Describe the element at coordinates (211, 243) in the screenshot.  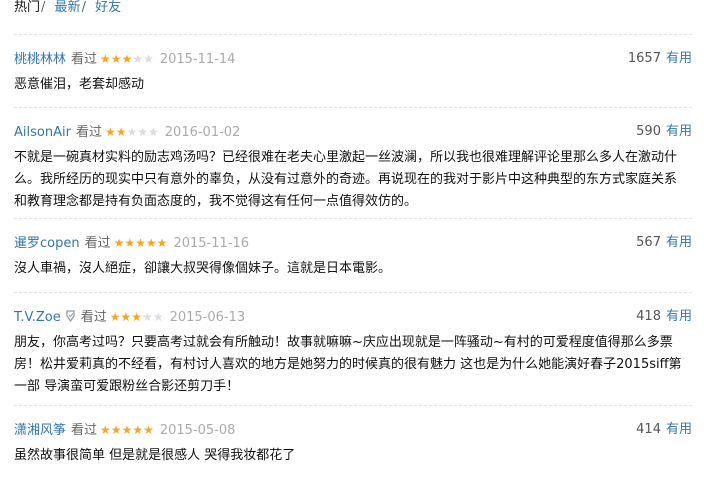
I see `review-date: 2015-11-16` at that location.